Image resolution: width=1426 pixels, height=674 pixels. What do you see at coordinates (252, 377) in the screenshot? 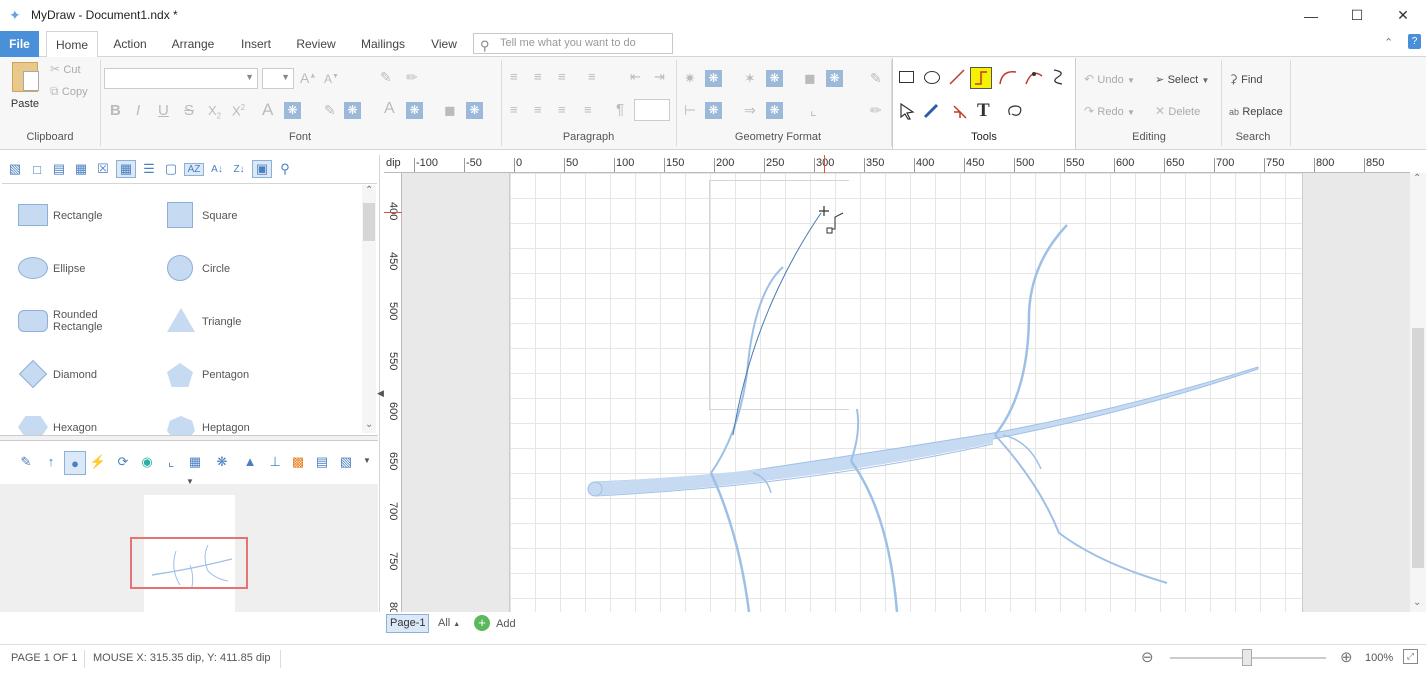
I see `shape-item-pentagon: Pentagon` at bounding box center [252, 377].